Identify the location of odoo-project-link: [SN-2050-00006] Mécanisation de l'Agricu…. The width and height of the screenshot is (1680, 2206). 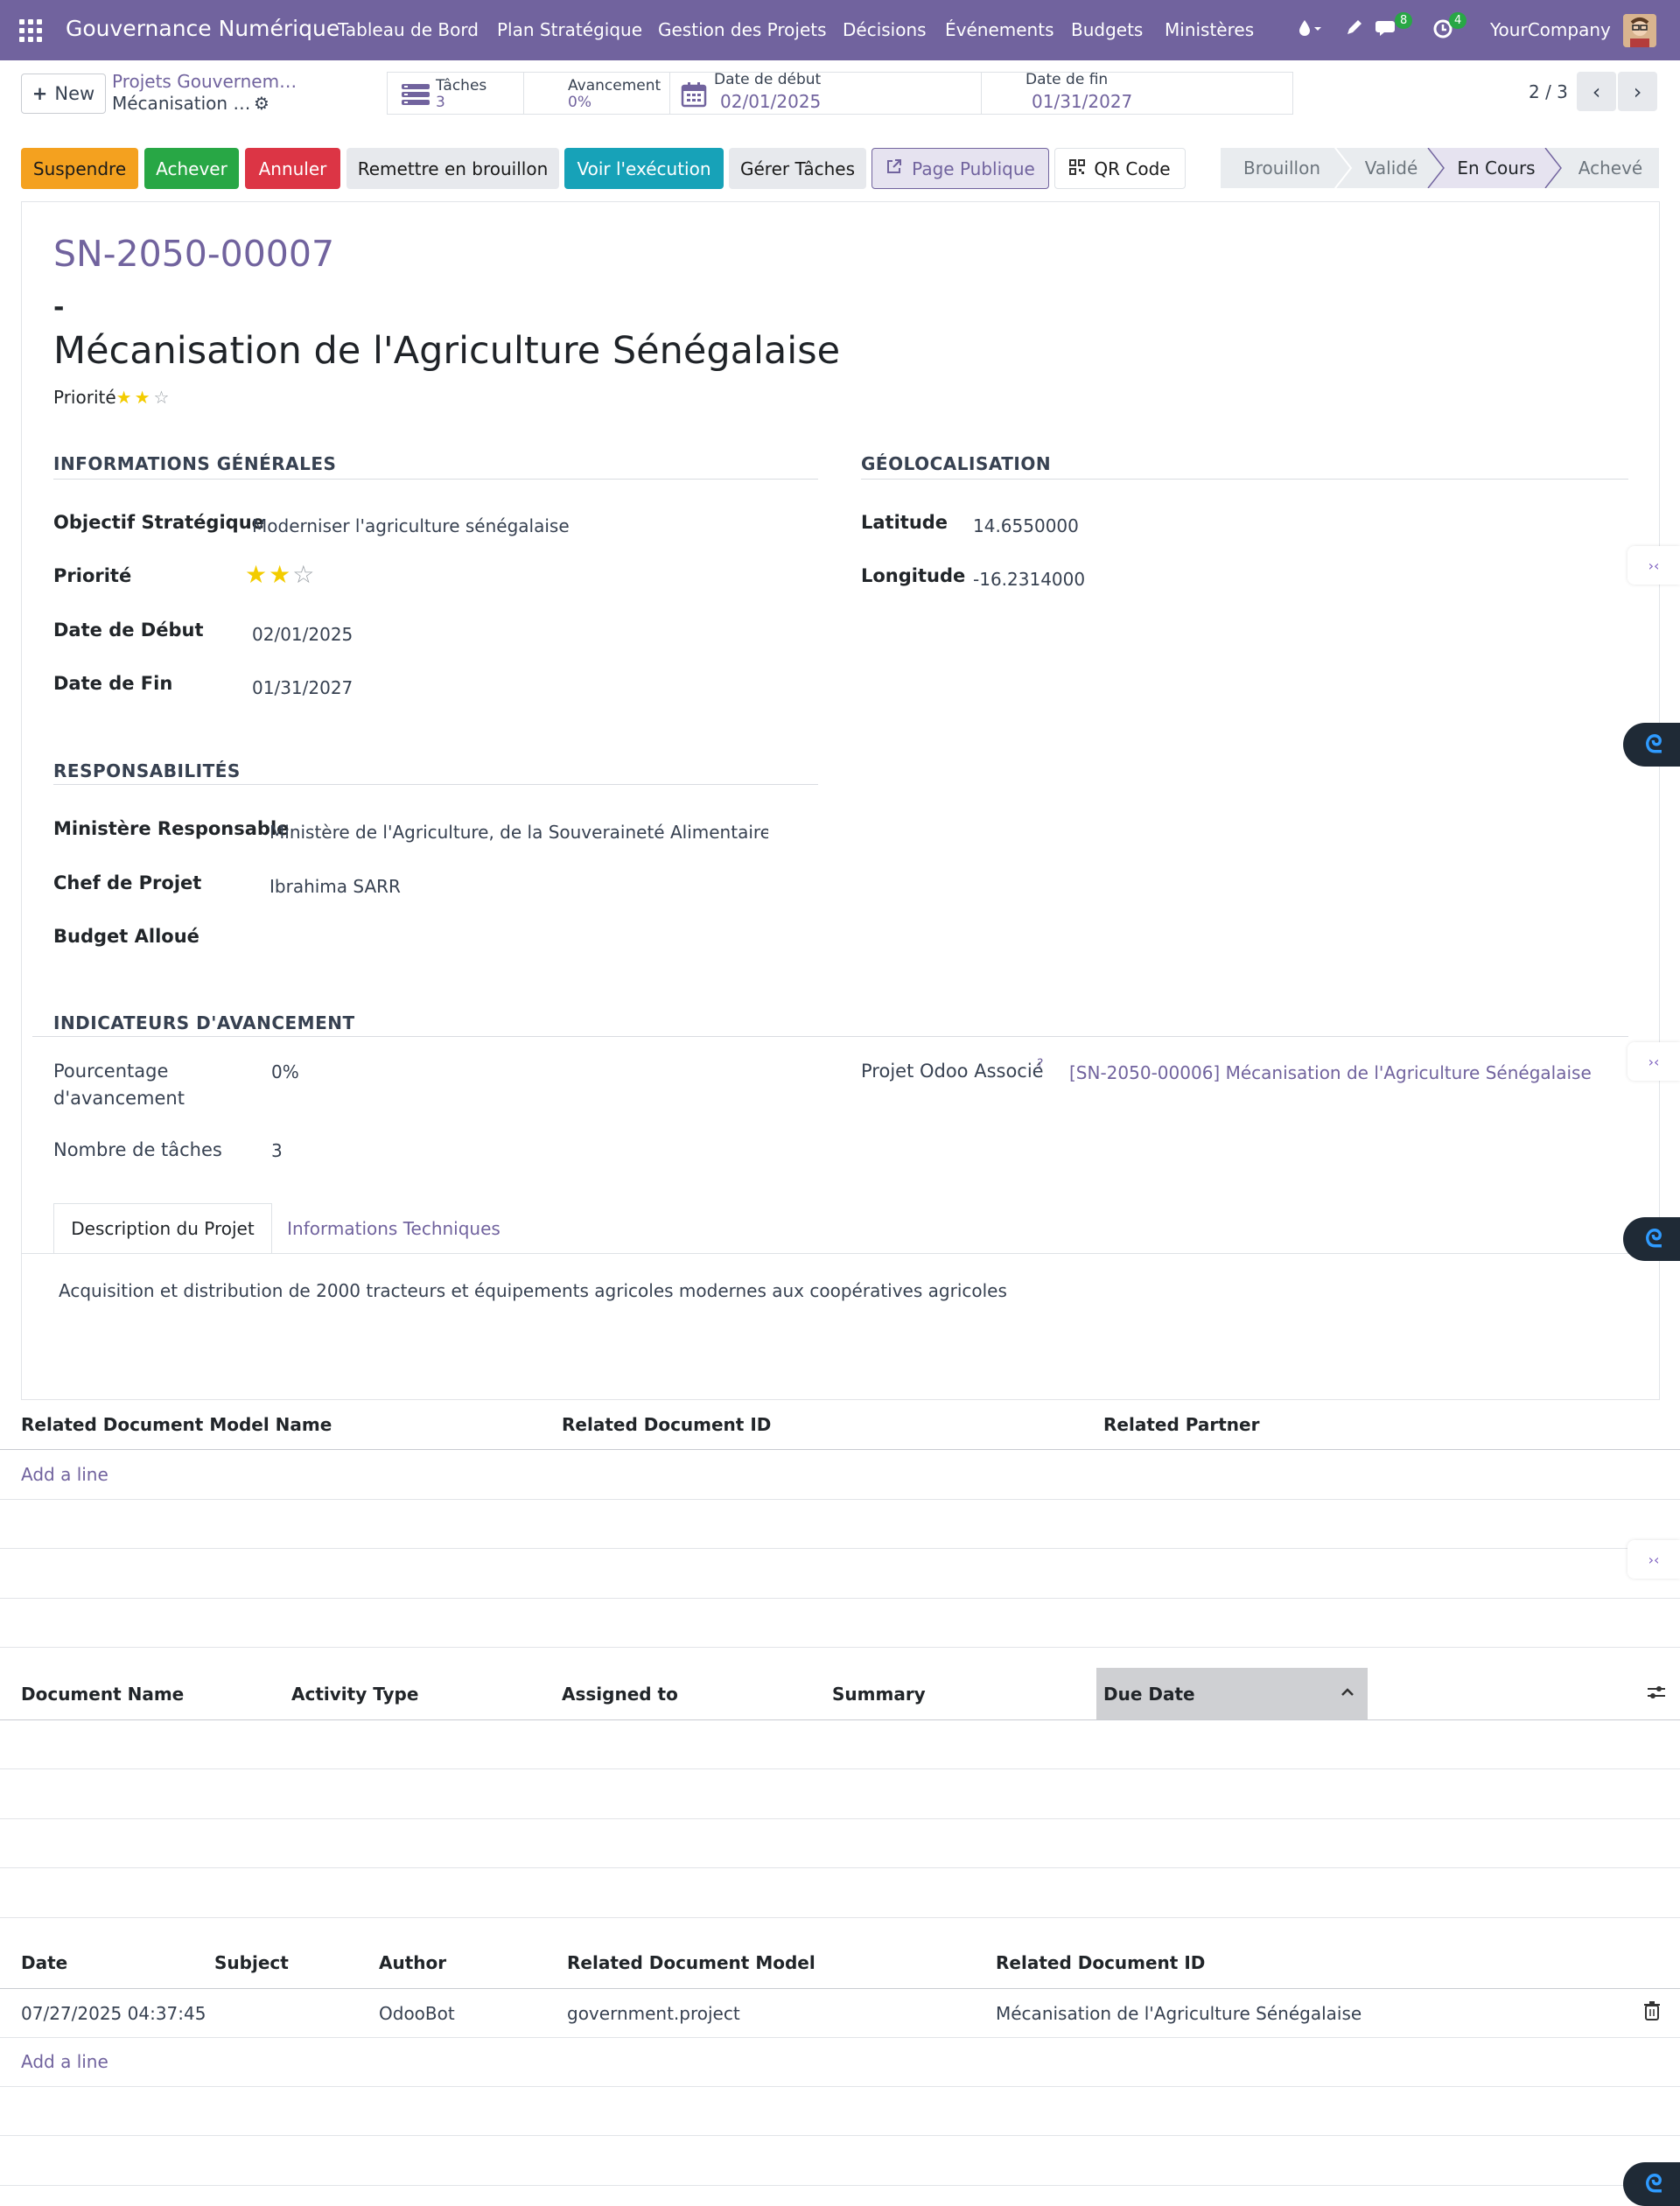
(1330, 1072).